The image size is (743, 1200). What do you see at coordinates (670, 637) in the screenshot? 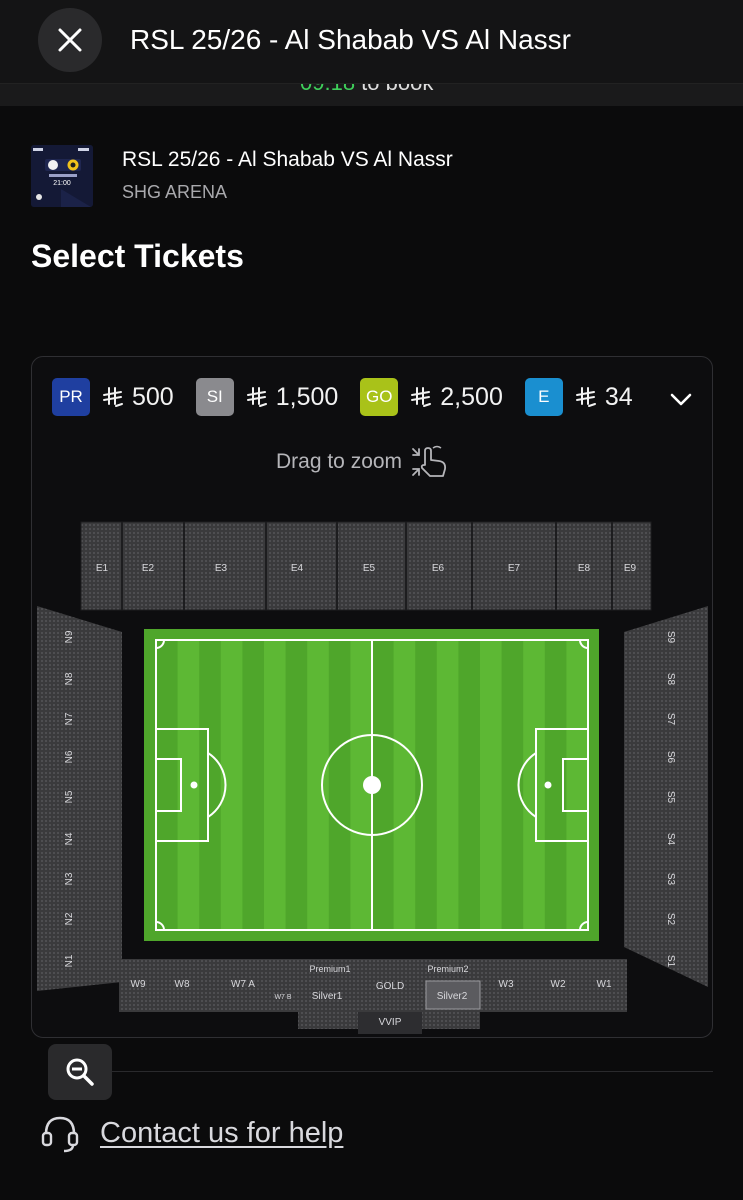
I see `section-label: S9` at bounding box center [670, 637].